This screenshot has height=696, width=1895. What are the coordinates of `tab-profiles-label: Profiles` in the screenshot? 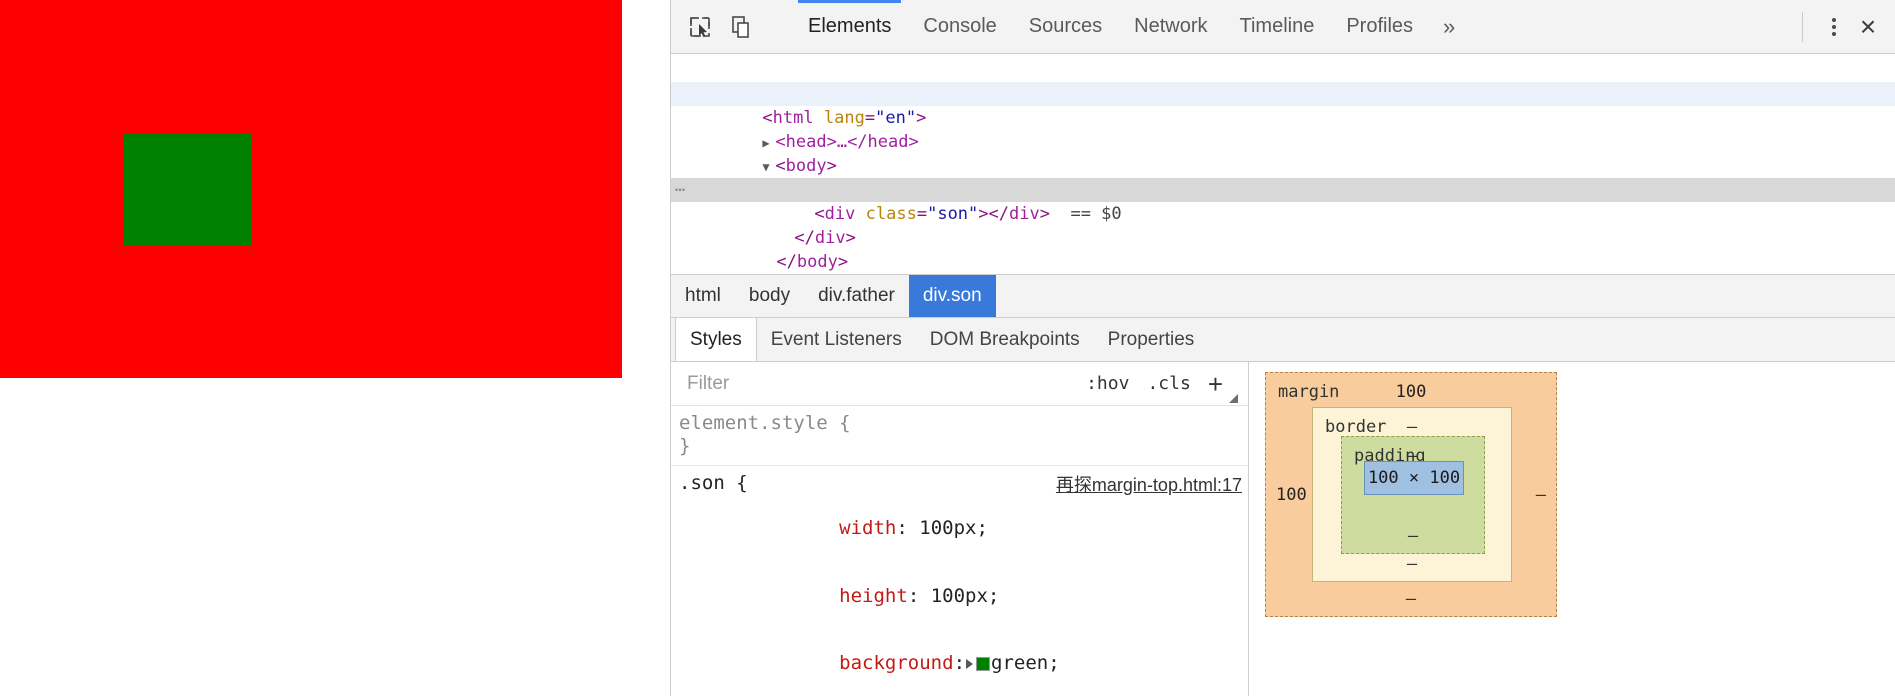 It's located at (1380, 26).